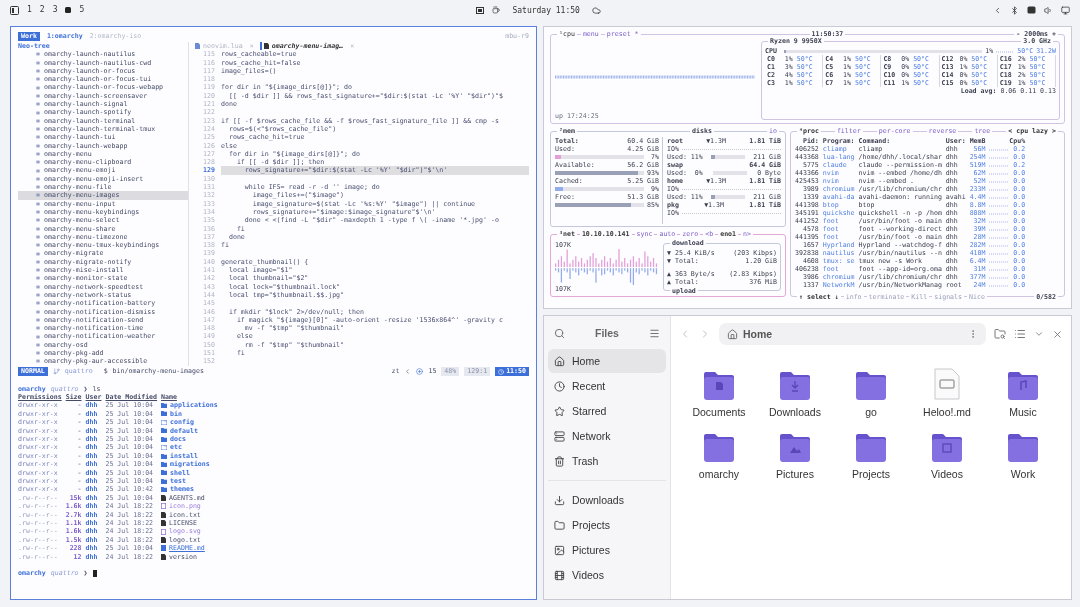 The image size is (1080, 607). I want to click on clock: Saturday 11:50, so click(546, 10).